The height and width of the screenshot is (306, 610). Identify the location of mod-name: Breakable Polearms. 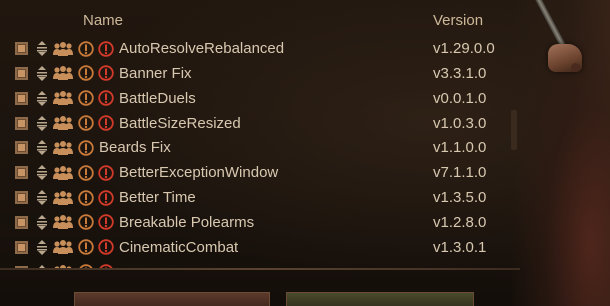
(187, 222).